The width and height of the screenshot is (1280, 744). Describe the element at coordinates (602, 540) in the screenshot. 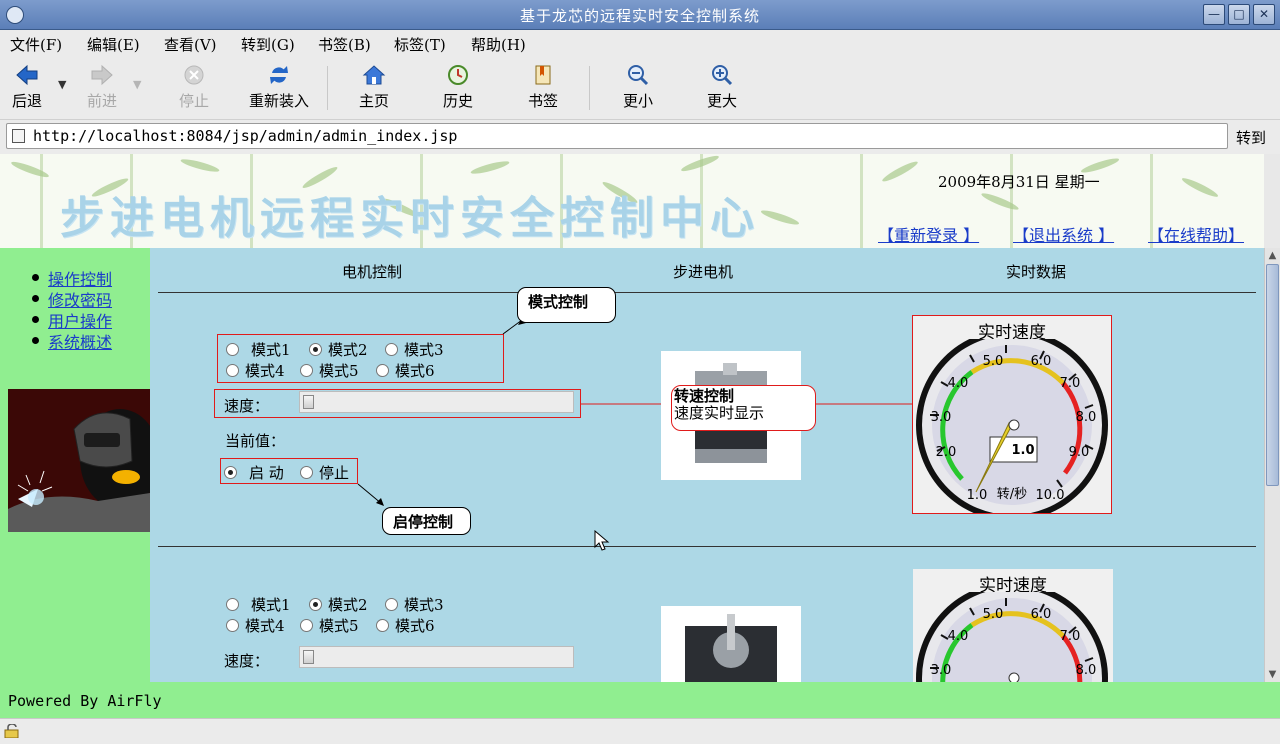

I see `mouse-cursor-icon` at that location.